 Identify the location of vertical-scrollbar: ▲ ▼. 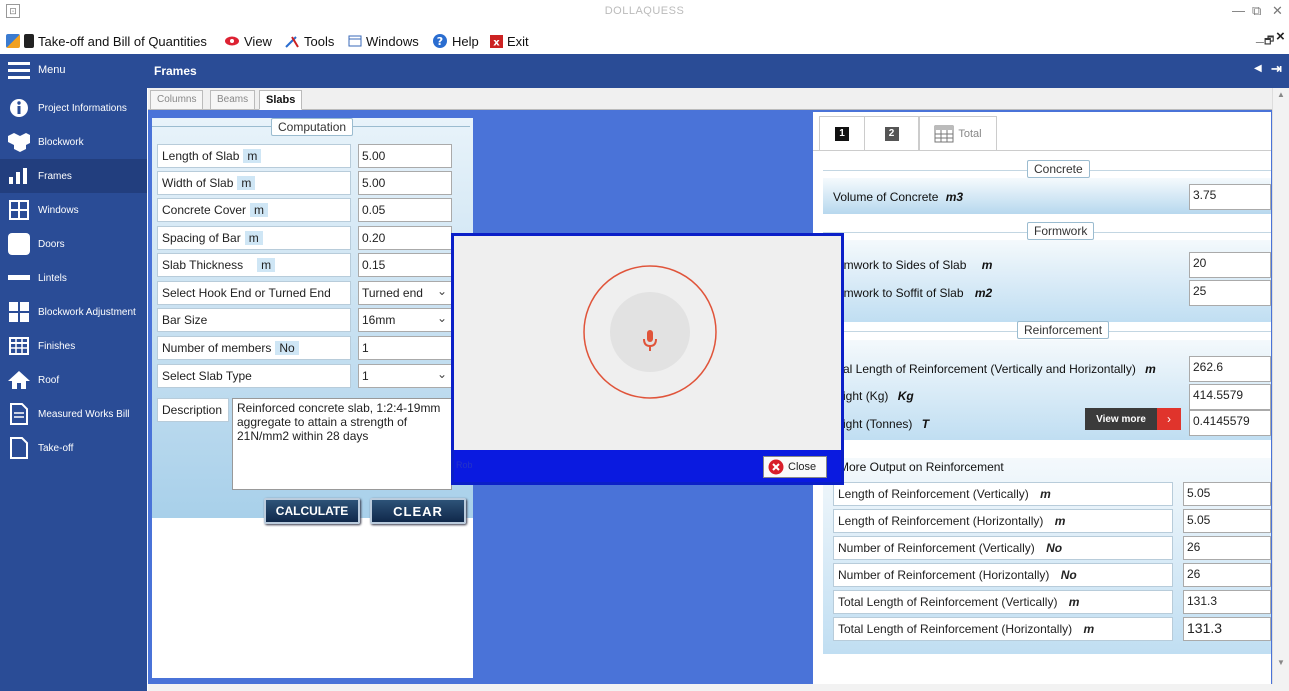
(1280, 386).